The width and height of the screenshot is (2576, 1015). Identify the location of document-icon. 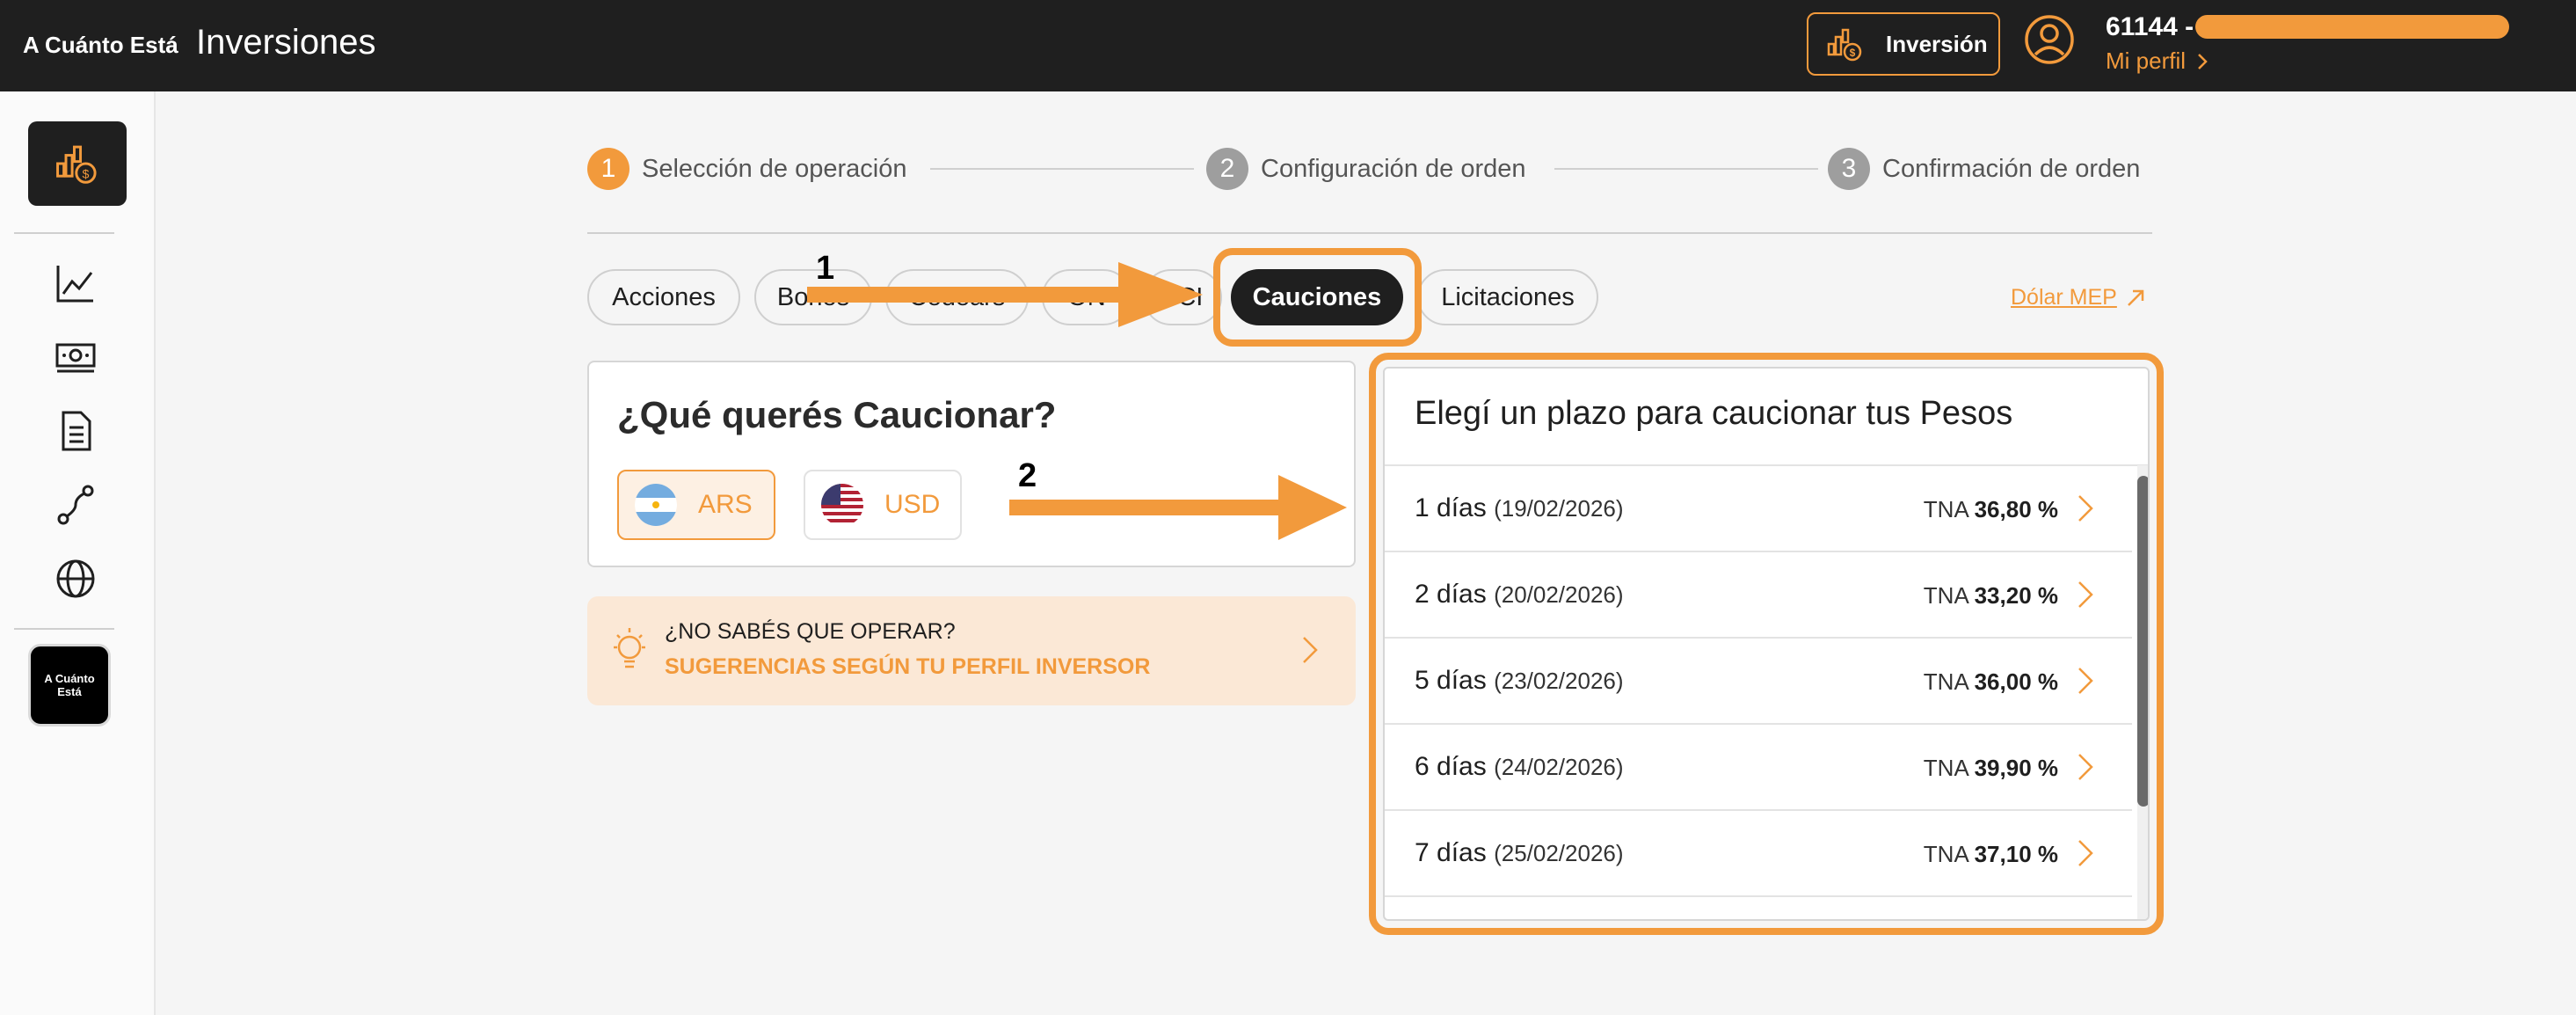
(76, 431).